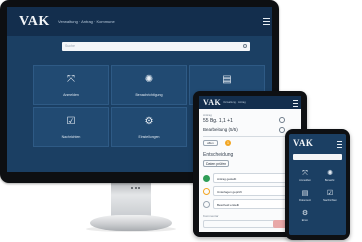 The width and height of the screenshot is (362, 242). I want to click on tile-label: Einstellungen, so click(149, 137).